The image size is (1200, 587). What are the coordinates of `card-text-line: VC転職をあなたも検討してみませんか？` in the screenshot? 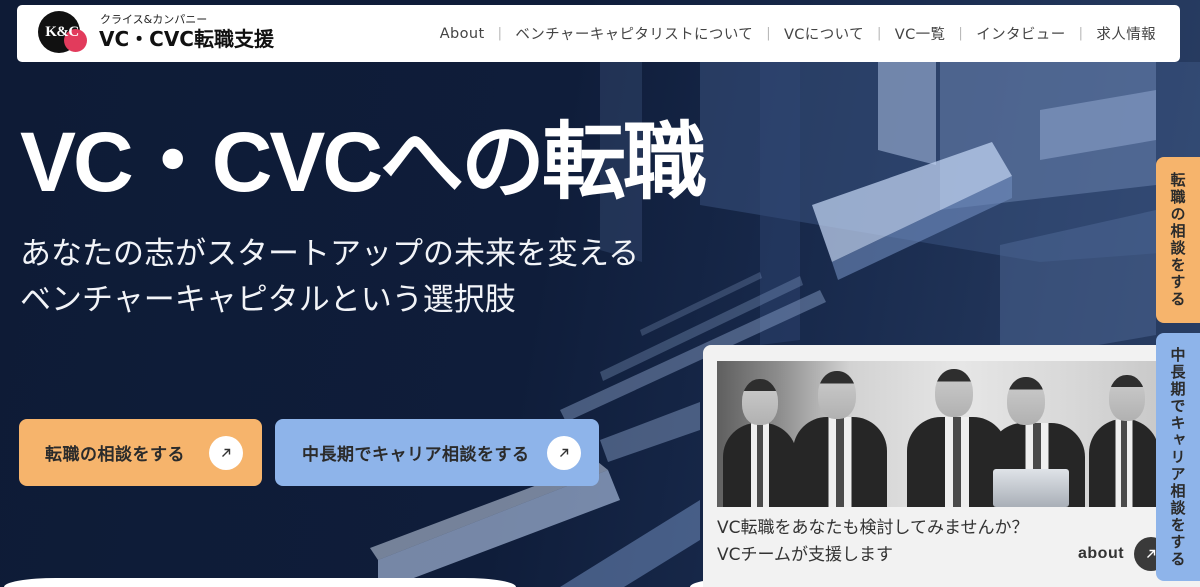 It's located at (873, 528).